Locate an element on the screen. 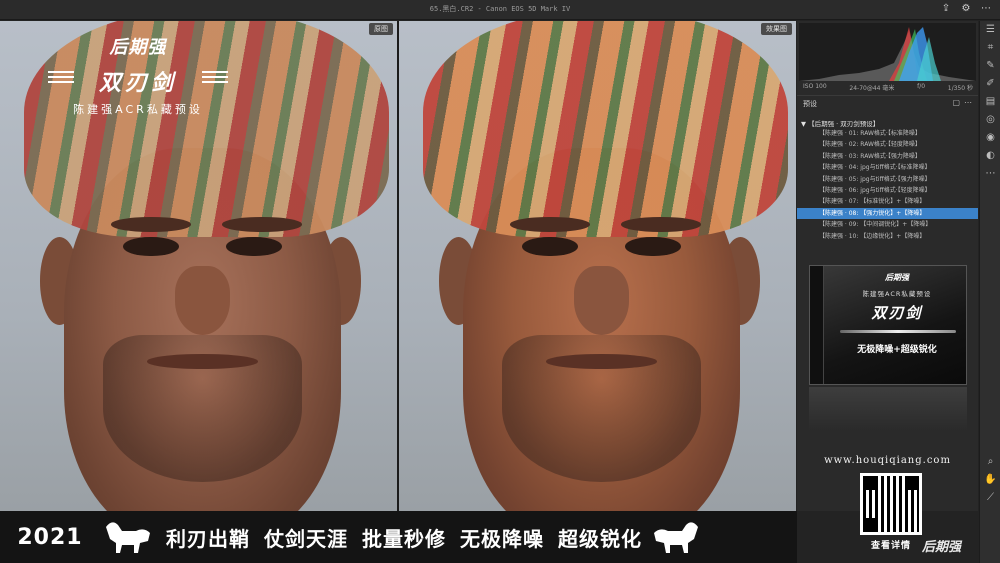 The height and width of the screenshot is (563, 1000). healing-icon: ✎ is located at coordinates (990, 66).